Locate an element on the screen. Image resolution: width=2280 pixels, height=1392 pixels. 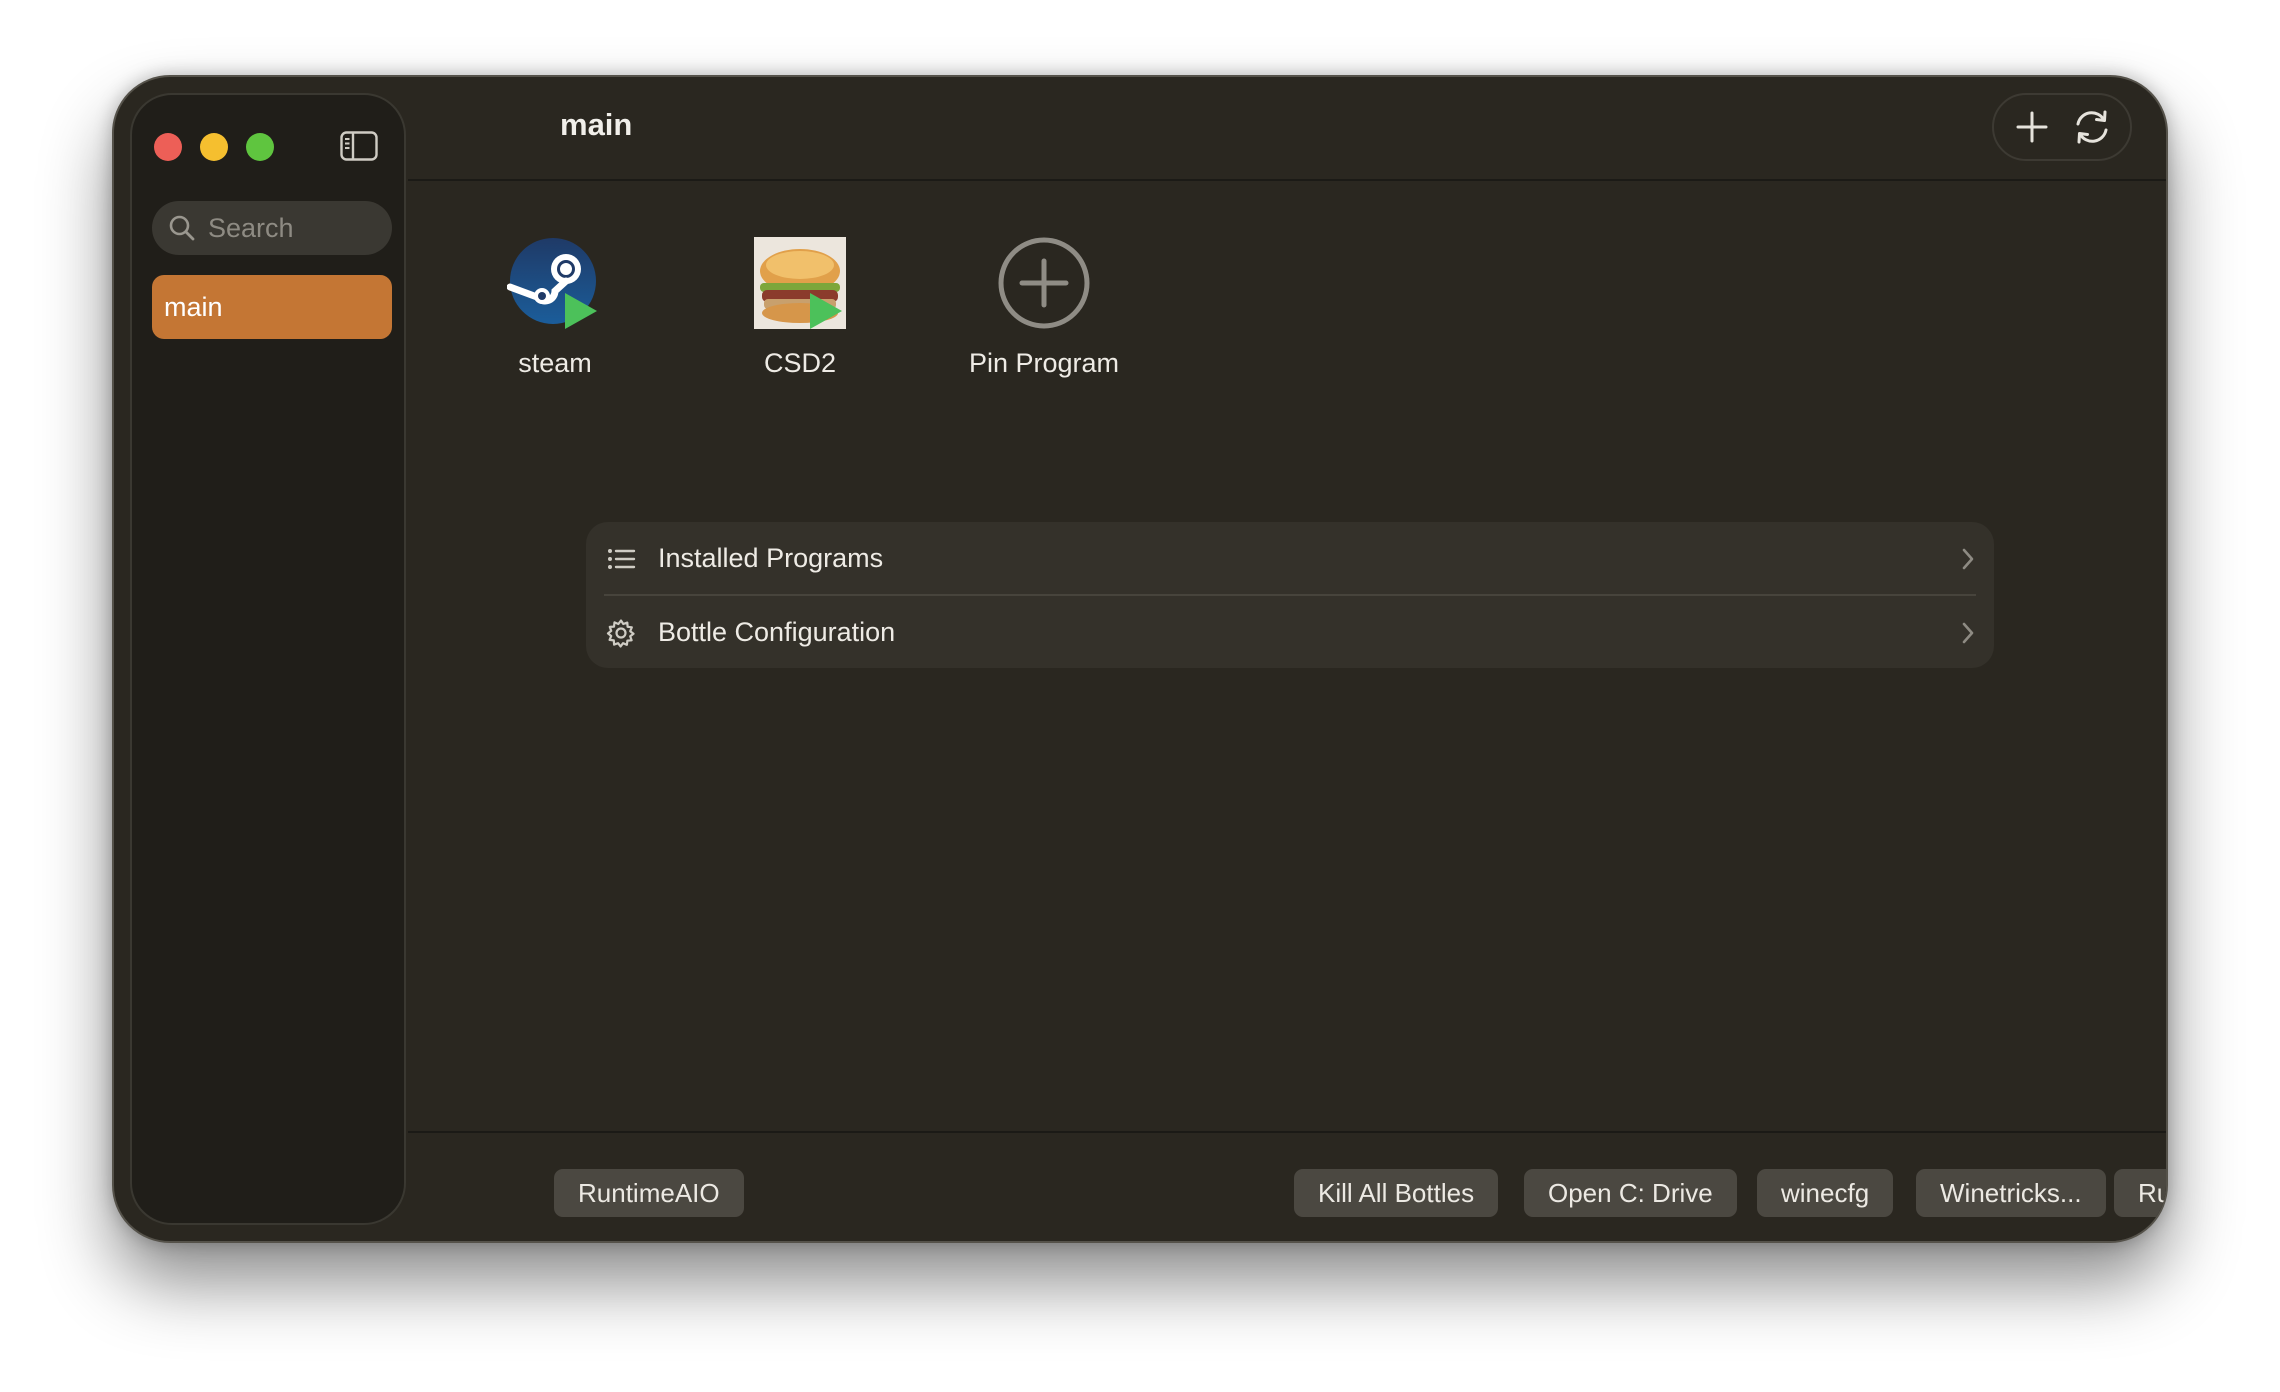
refresh-button is located at coordinates (2092, 127).